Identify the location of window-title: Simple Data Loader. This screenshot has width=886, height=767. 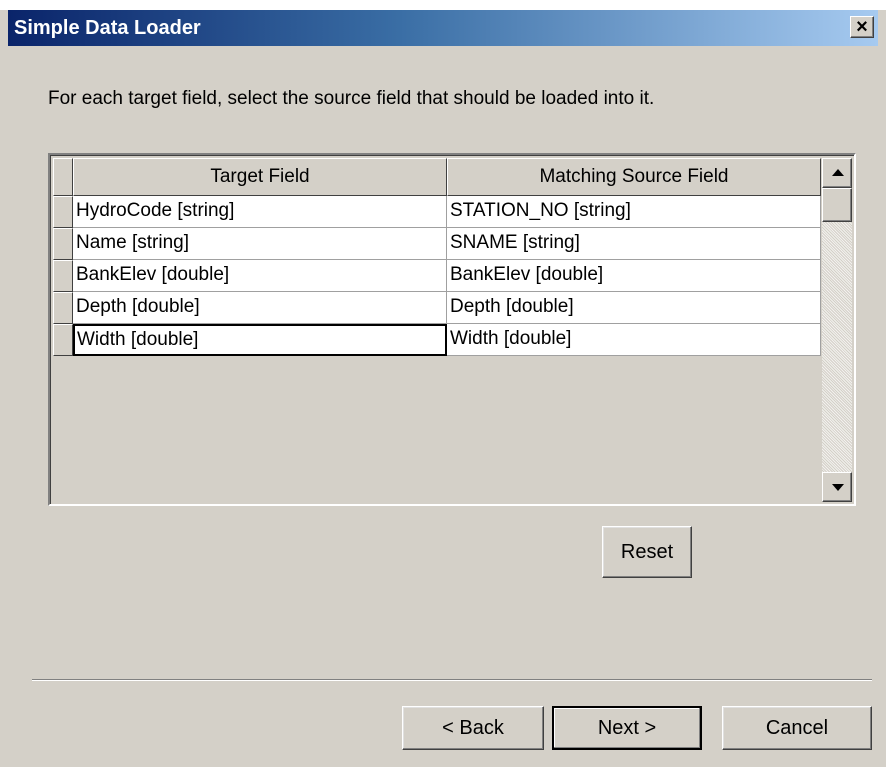
(107, 28).